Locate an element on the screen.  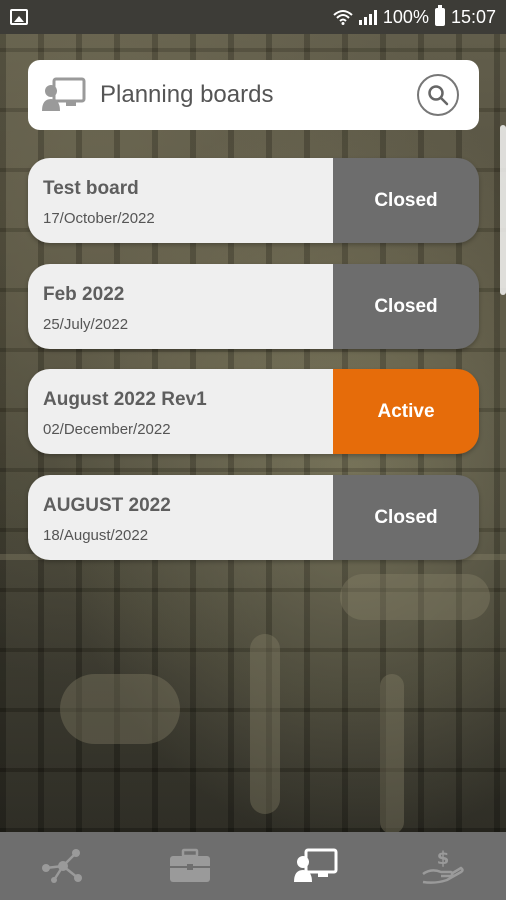
board-date: 17/October/2022 is located at coordinates (99, 218).